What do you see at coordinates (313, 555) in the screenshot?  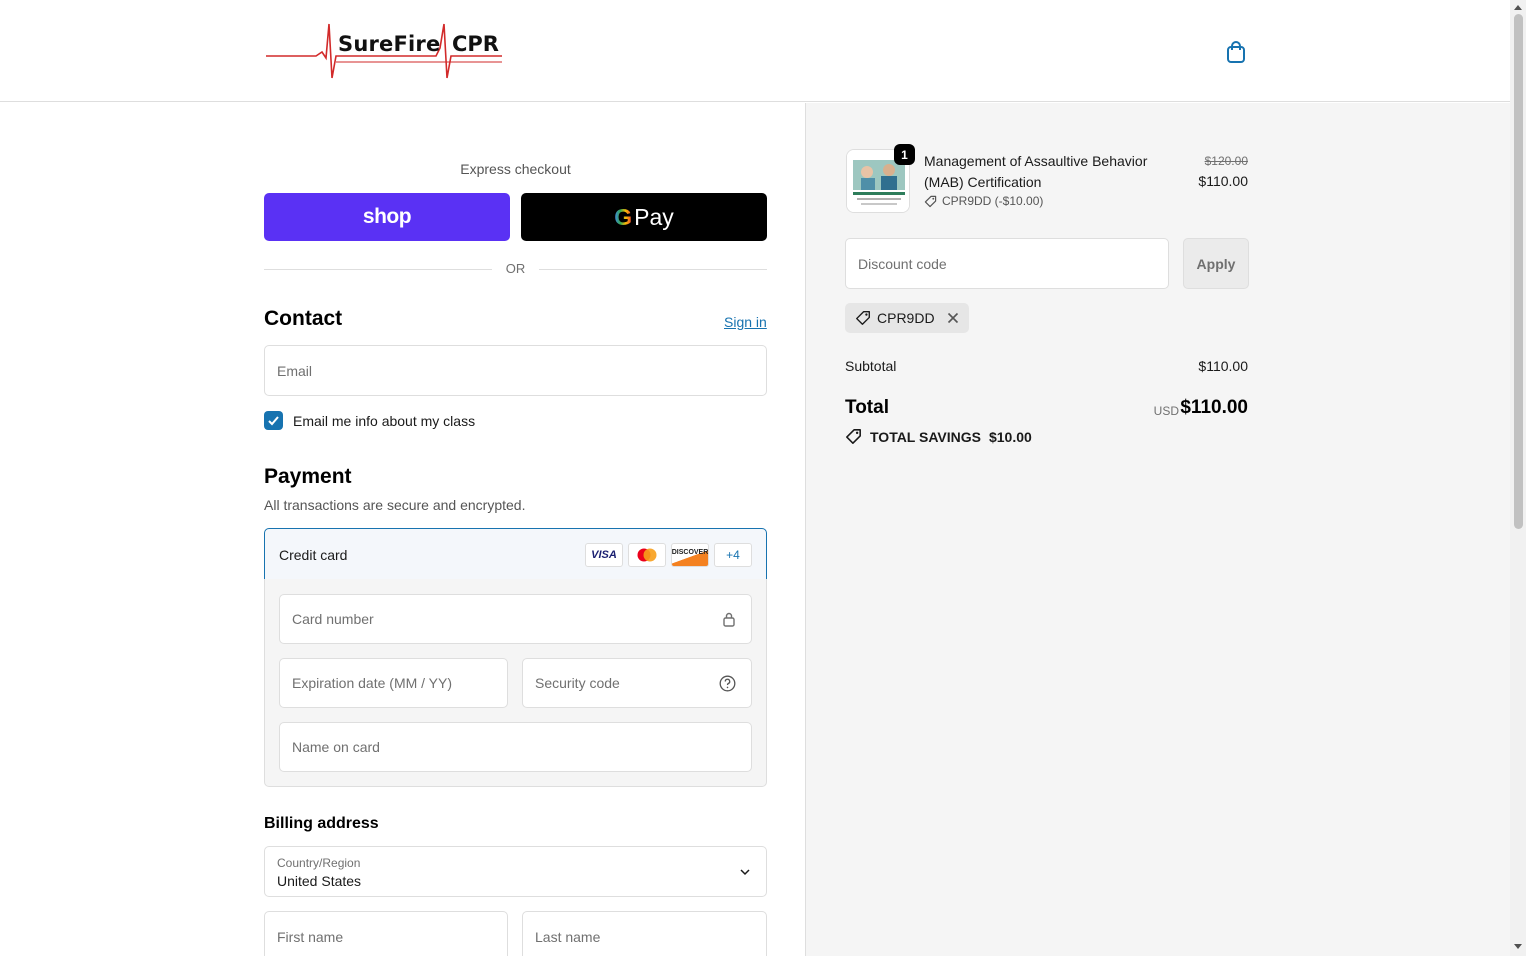 I see `credit-card-label: Credit card` at bounding box center [313, 555].